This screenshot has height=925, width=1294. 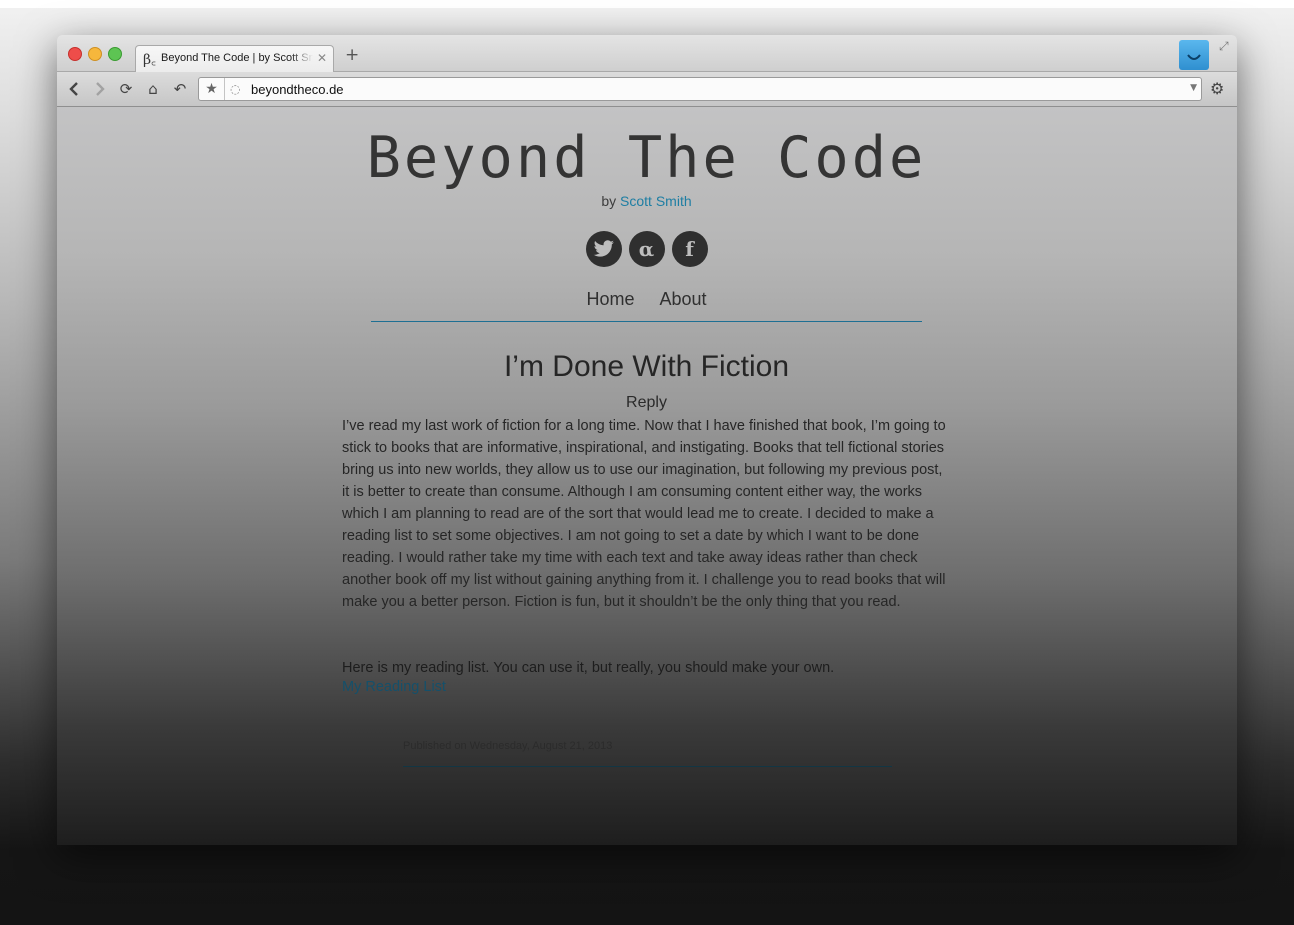 What do you see at coordinates (1193, 88) in the screenshot?
I see `chevron-down-icon: ▼` at bounding box center [1193, 88].